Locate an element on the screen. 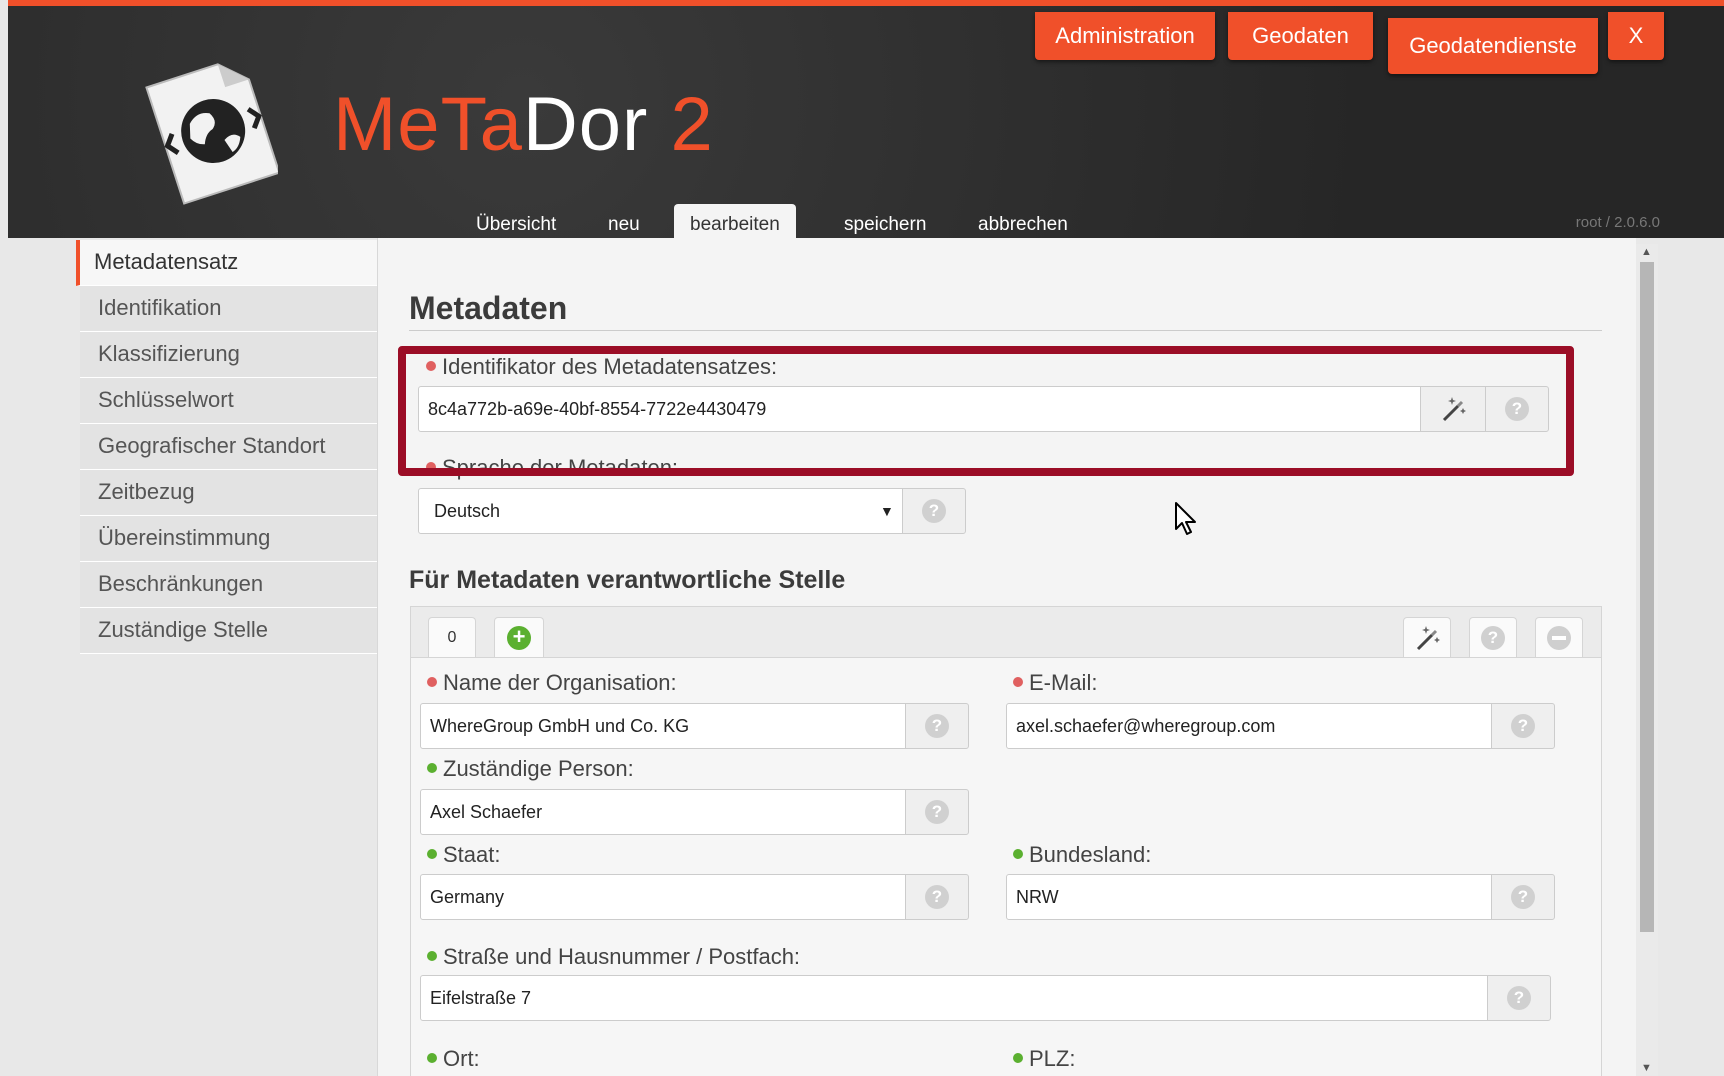  responsible-help-button: ? is located at coordinates (1493, 637).